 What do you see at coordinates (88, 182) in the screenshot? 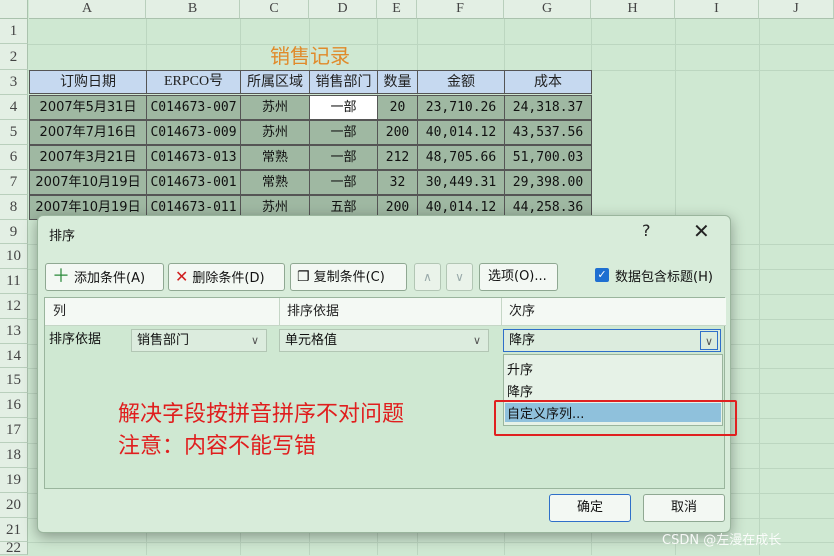
I see `table-cell: 2007年10月19日` at bounding box center [88, 182].